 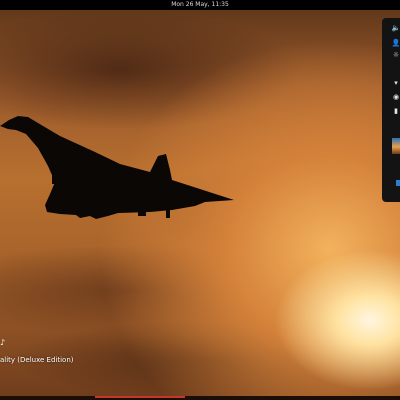 I want to click on now-playing-text: ality (Deluxe Edition), so click(x=37, y=360).